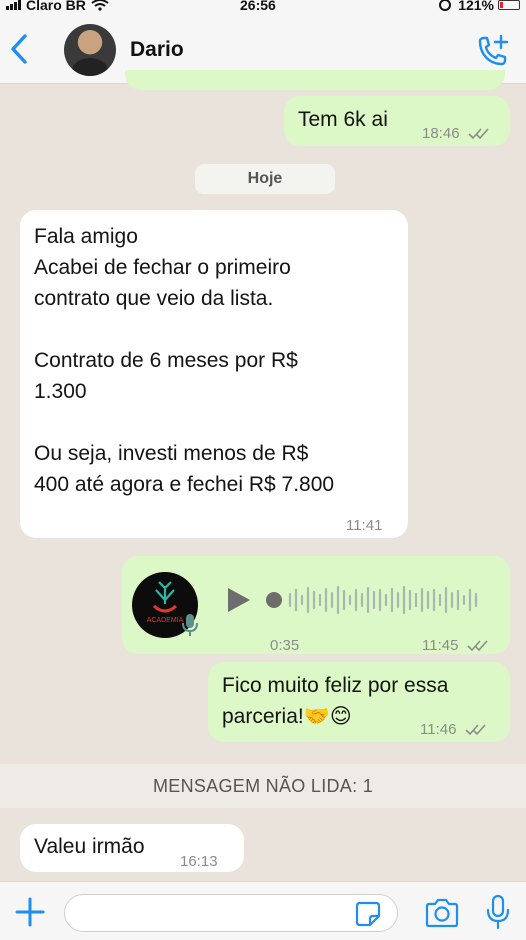 The height and width of the screenshot is (940, 526). What do you see at coordinates (438, 729) in the screenshot?
I see `message-time-label: 11:46` at bounding box center [438, 729].